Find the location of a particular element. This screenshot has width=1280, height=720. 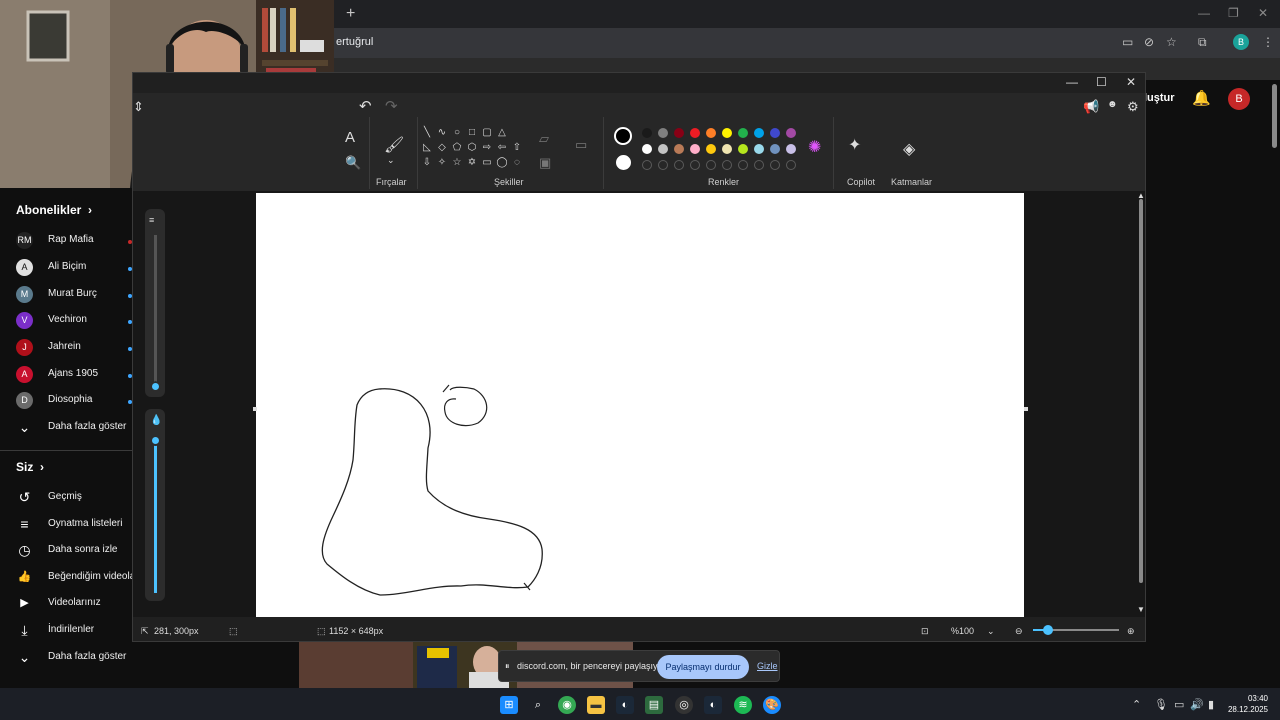

stop-sharing-button: Paylaşmayı durdur is located at coordinates (703, 667).